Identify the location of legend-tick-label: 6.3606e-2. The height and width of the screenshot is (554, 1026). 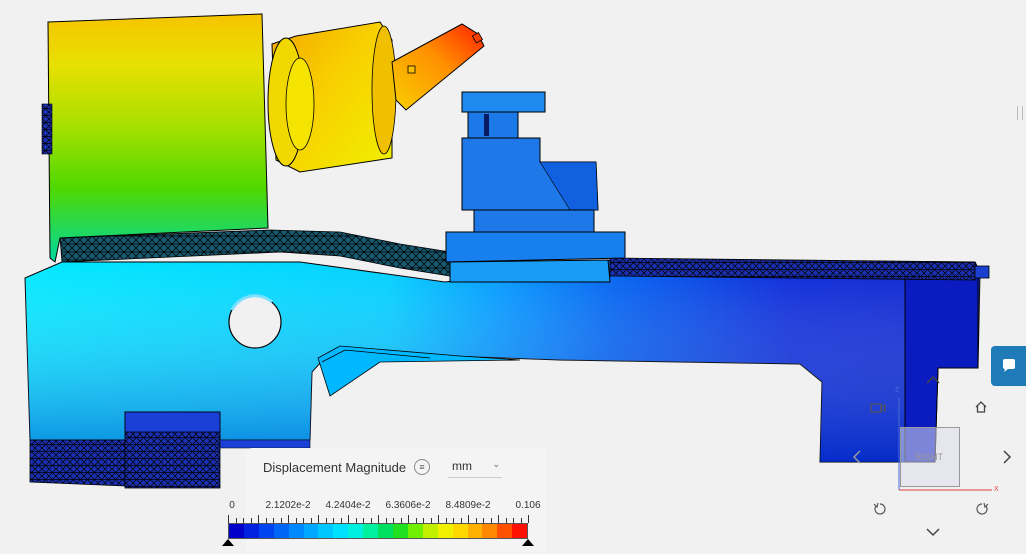
(408, 505).